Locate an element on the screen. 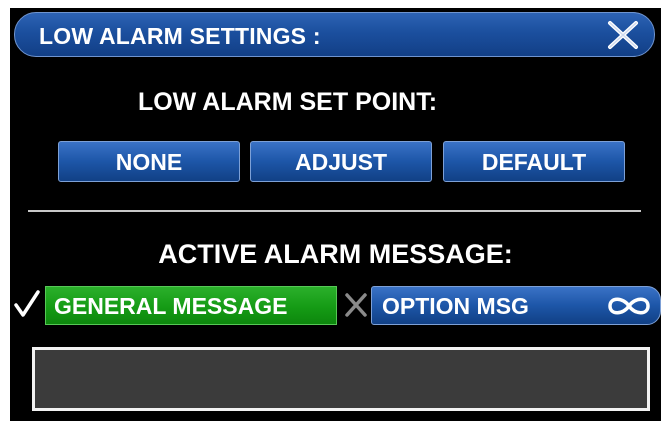  option-message-button: OPTION MSG is located at coordinates (516, 305).